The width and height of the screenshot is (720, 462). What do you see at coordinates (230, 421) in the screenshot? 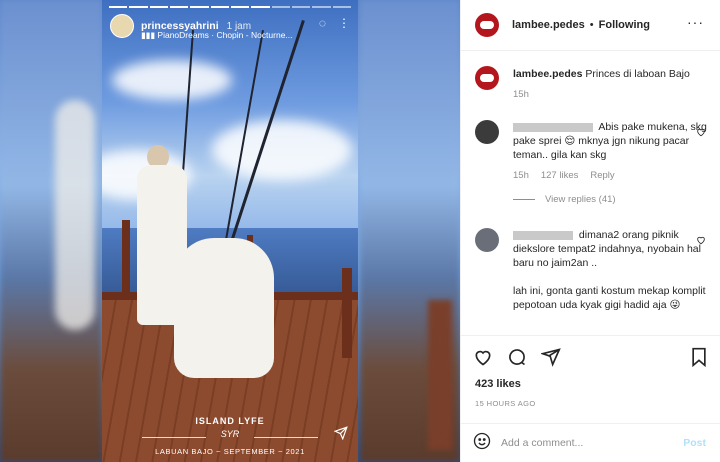
I see `story-caption-title: ISLAND LYFE` at bounding box center [230, 421].